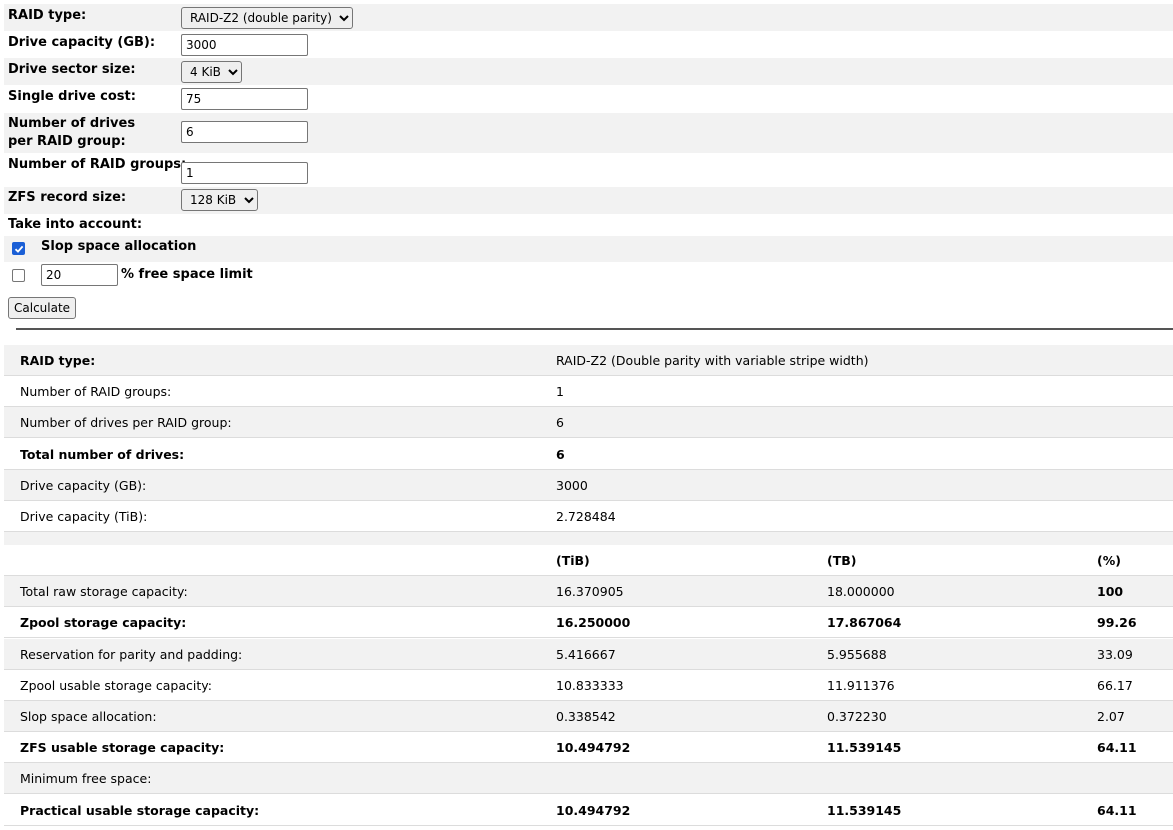  Describe the element at coordinates (588, 779) in the screenshot. I see `table-row: Minimum free space:` at that location.